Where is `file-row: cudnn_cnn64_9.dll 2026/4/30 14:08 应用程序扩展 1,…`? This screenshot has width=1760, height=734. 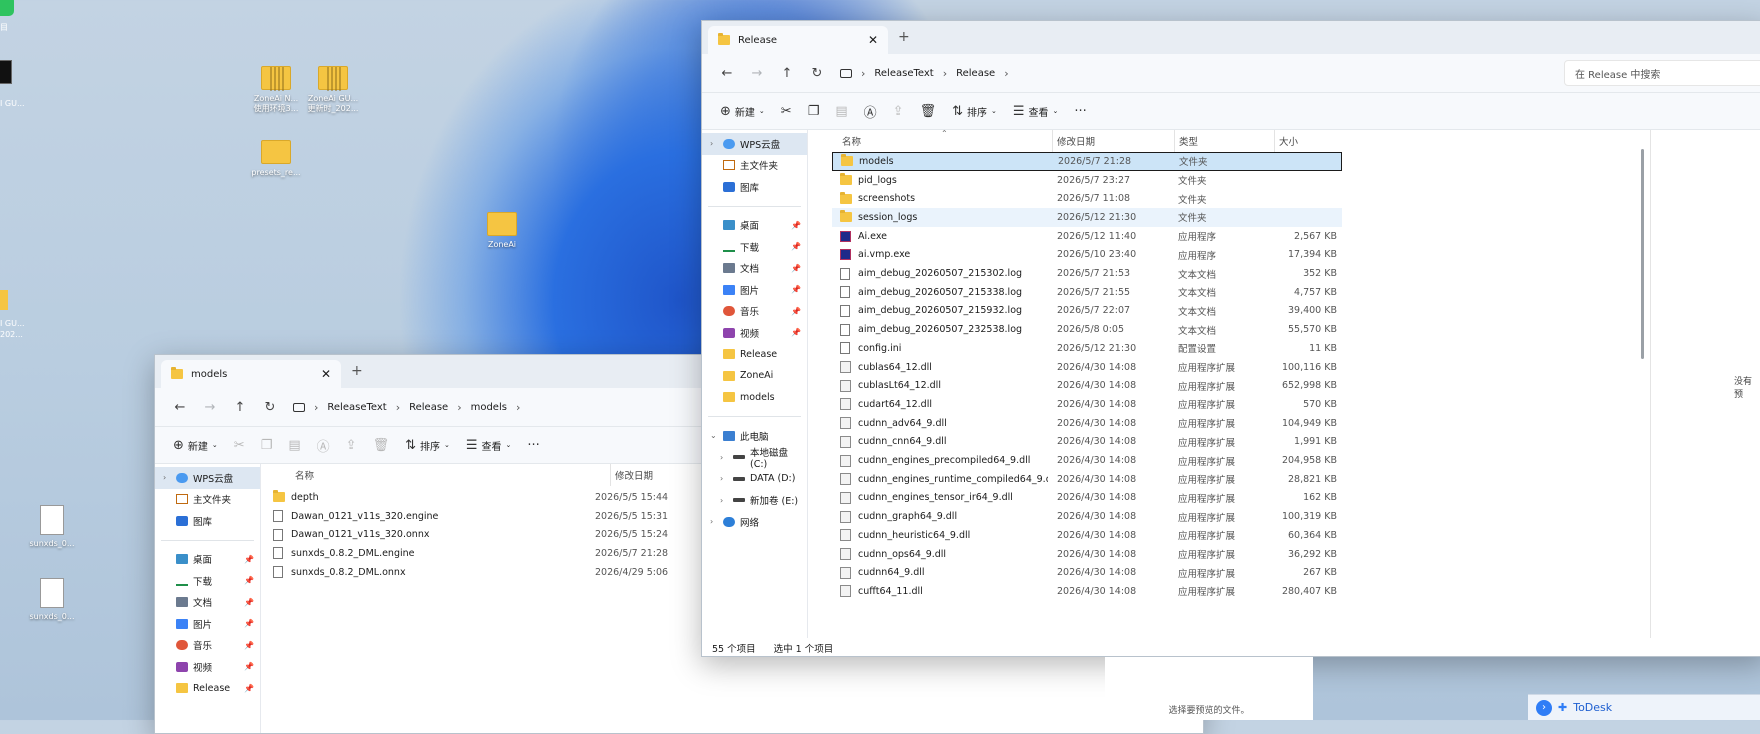 file-row: cudnn_cnn64_9.dll 2026/4/30 14:08 应用程序扩展 1,… is located at coordinates (1087, 442).